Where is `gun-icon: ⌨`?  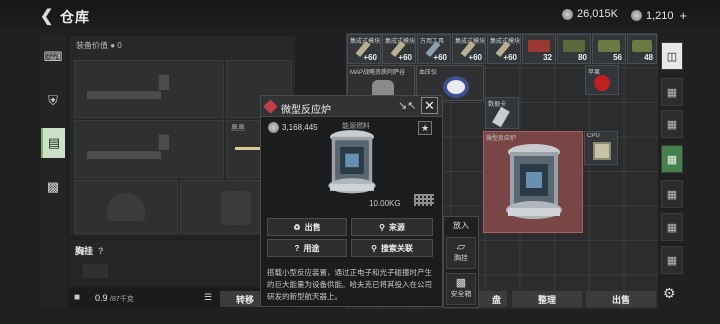 gun-icon: ⌨ is located at coordinates (53, 57).